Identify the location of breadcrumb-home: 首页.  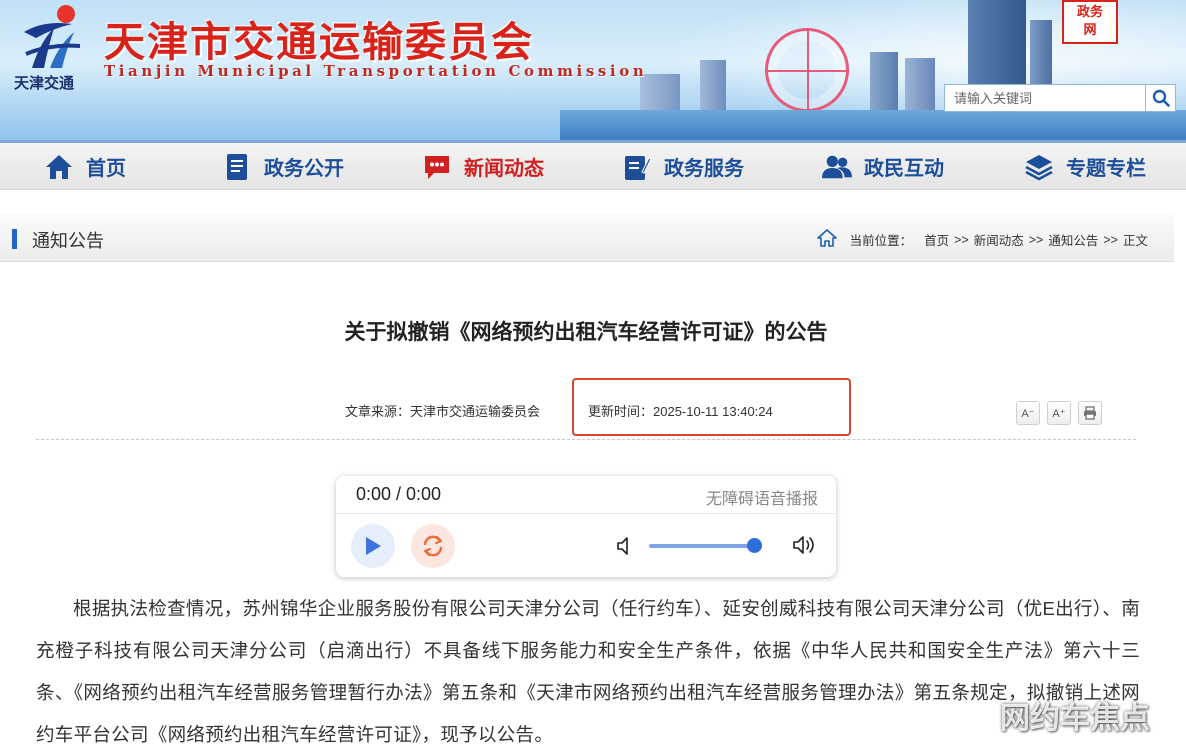
(936, 239).